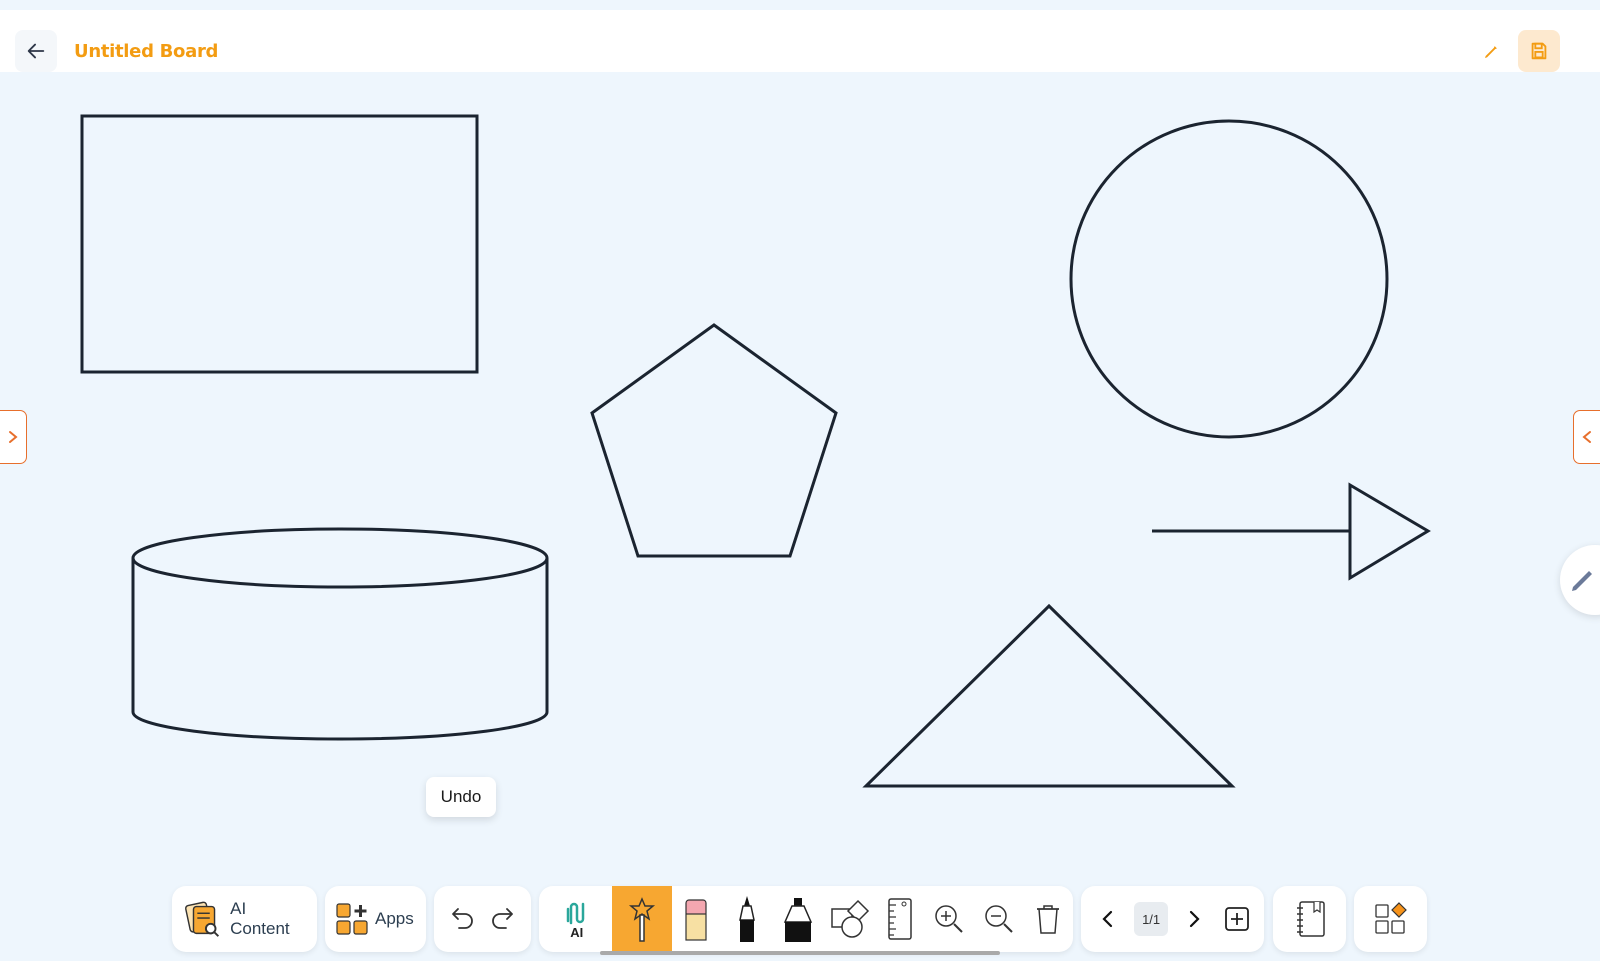 The image size is (1600, 961). What do you see at coordinates (714, 440) in the screenshot?
I see `pentagon-shape` at bounding box center [714, 440].